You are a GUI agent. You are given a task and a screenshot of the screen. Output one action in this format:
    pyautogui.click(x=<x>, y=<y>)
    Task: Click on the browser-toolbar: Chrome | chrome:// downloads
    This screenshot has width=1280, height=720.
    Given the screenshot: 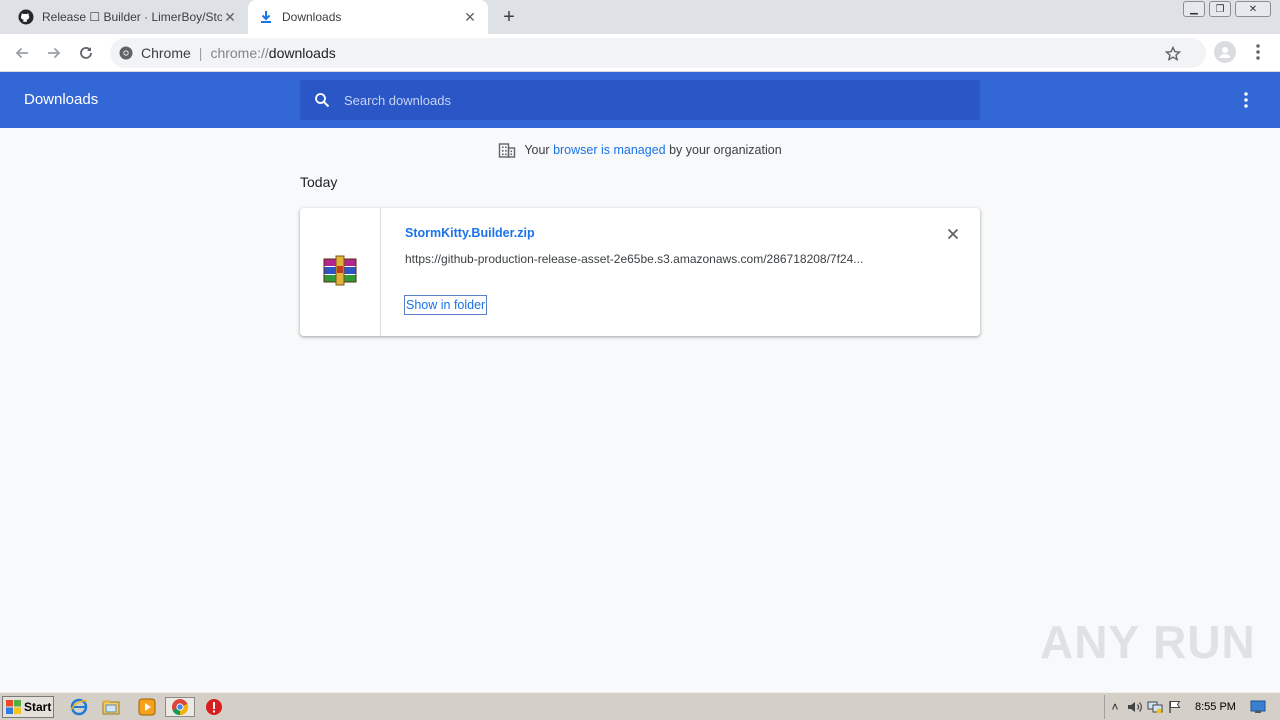 What is the action you would take?
    pyautogui.click(x=640, y=53)
    